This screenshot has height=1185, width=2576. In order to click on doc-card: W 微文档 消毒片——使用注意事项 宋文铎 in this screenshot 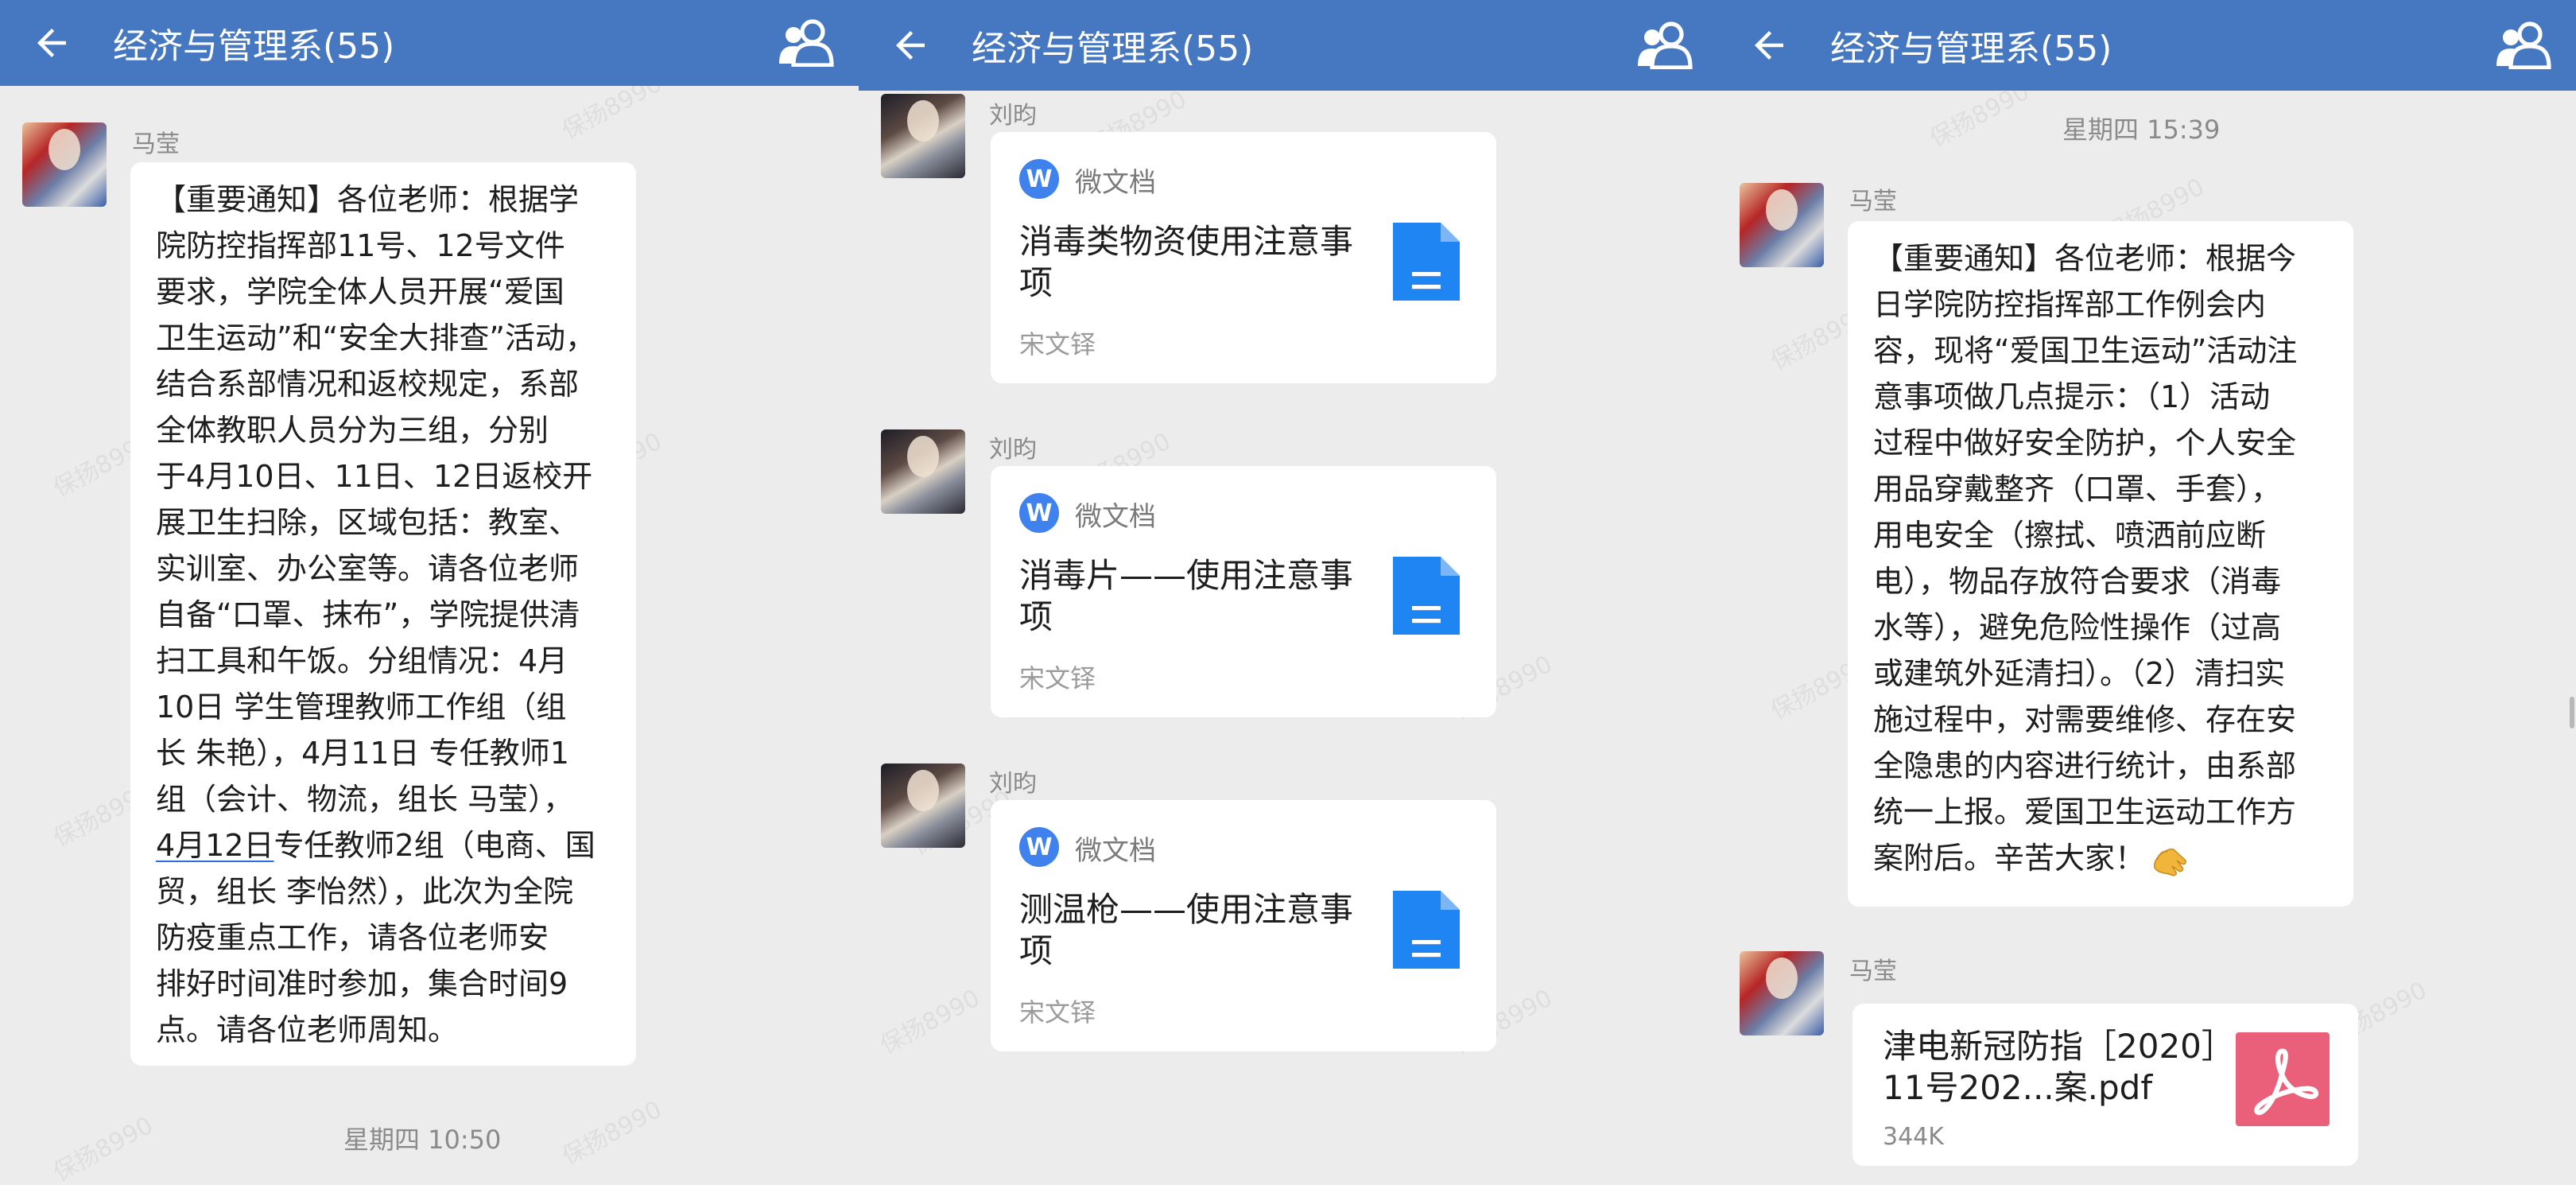, I will do `click(1244, 591)`.